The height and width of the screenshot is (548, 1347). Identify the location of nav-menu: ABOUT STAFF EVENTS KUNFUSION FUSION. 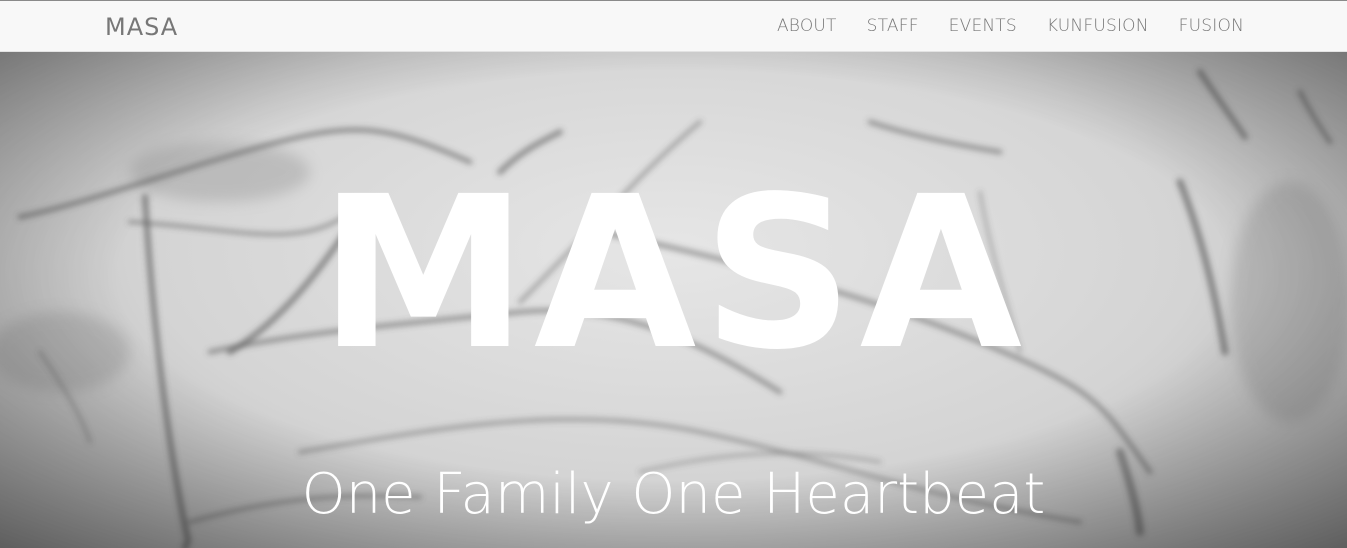
(995, 26).